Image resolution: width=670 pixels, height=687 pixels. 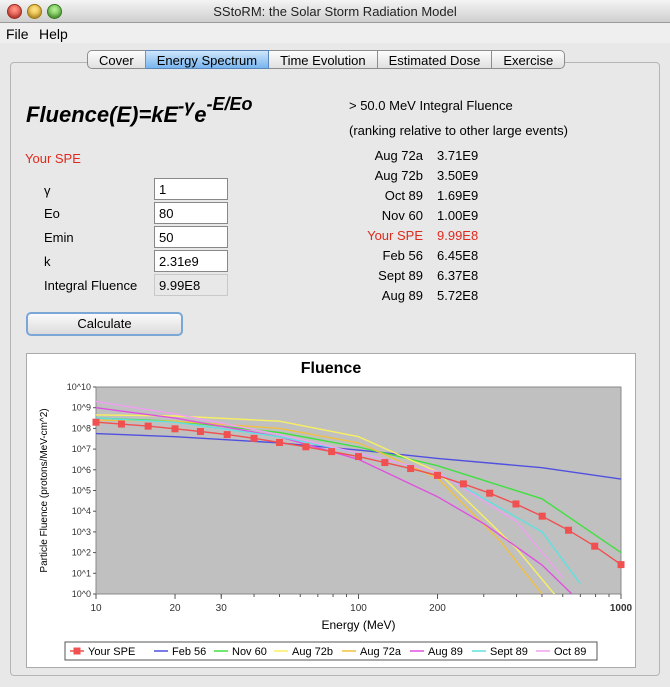 I want to click on formula-base: Fluence(E)=kE-γe-E/Eo, so click(x=139, y=111).